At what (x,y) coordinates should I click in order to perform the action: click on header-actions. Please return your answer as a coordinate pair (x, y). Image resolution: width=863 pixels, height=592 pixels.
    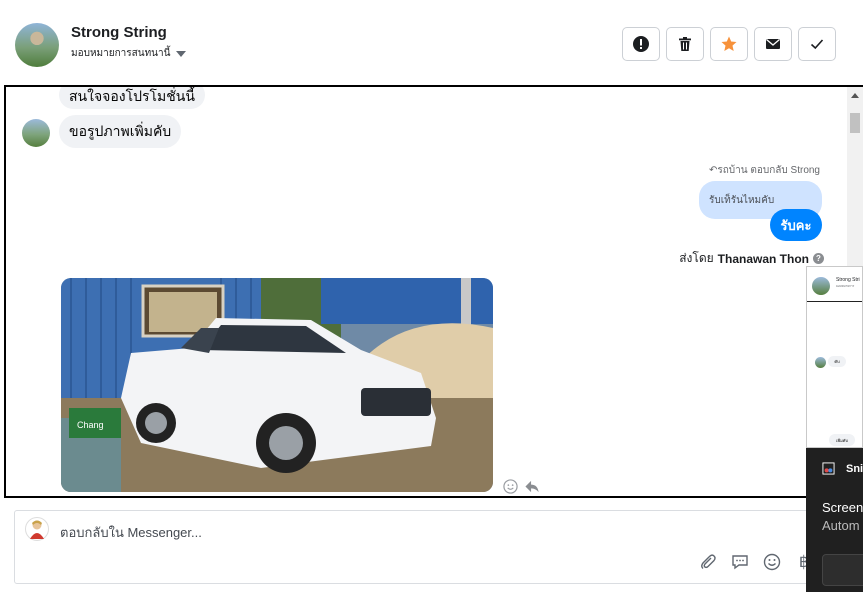
    Looking at the image, I should click on (729, 44).